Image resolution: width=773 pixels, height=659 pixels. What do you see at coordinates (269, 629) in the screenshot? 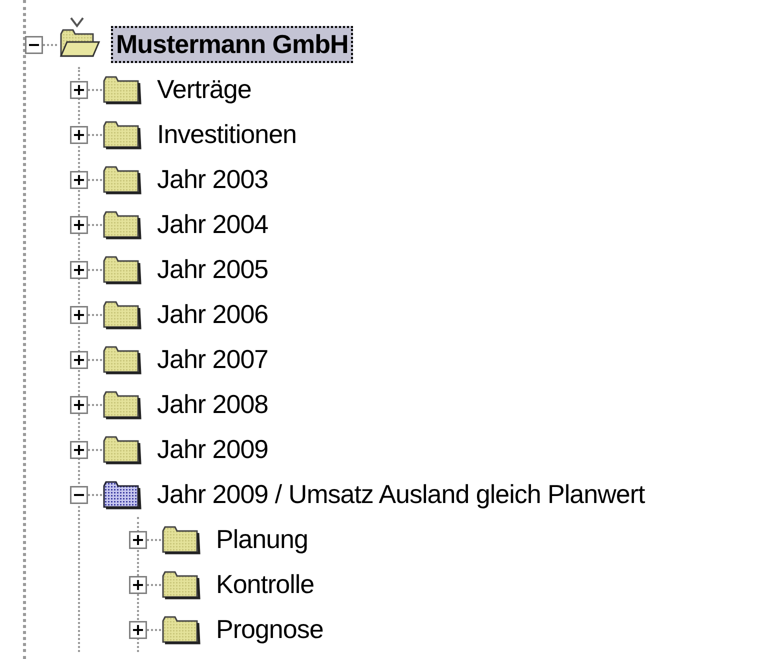
I see `tree-item: Prognose` at bounding box center [269, 629].